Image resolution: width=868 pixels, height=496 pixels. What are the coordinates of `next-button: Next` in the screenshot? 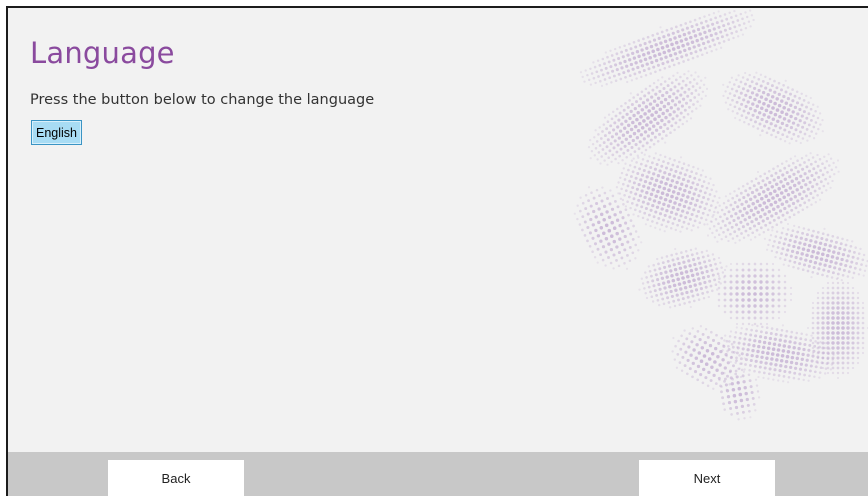 It's located at (707, 478).